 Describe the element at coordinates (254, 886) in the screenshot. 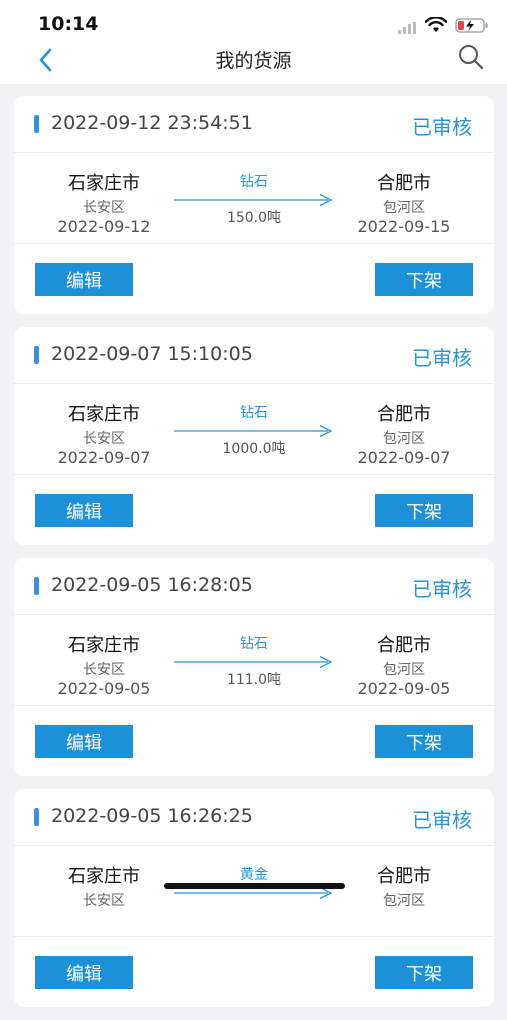

I see `home-indicator` at that location.